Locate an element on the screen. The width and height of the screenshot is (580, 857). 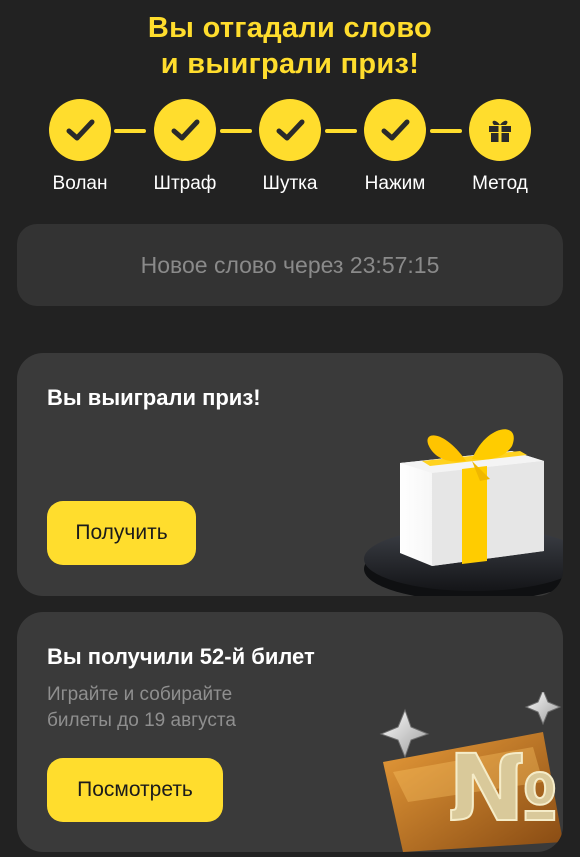
step-1: Волан is located at coordinates (80, 147).